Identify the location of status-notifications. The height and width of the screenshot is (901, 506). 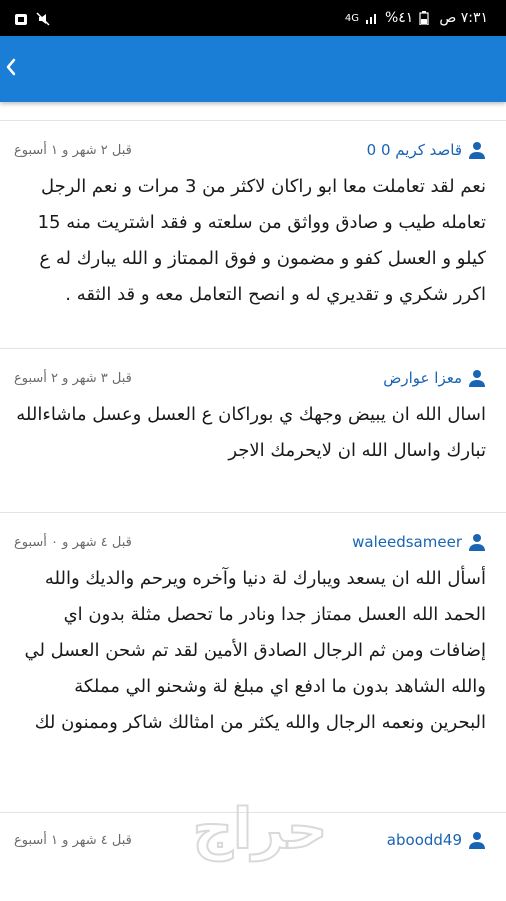
(32, 18).